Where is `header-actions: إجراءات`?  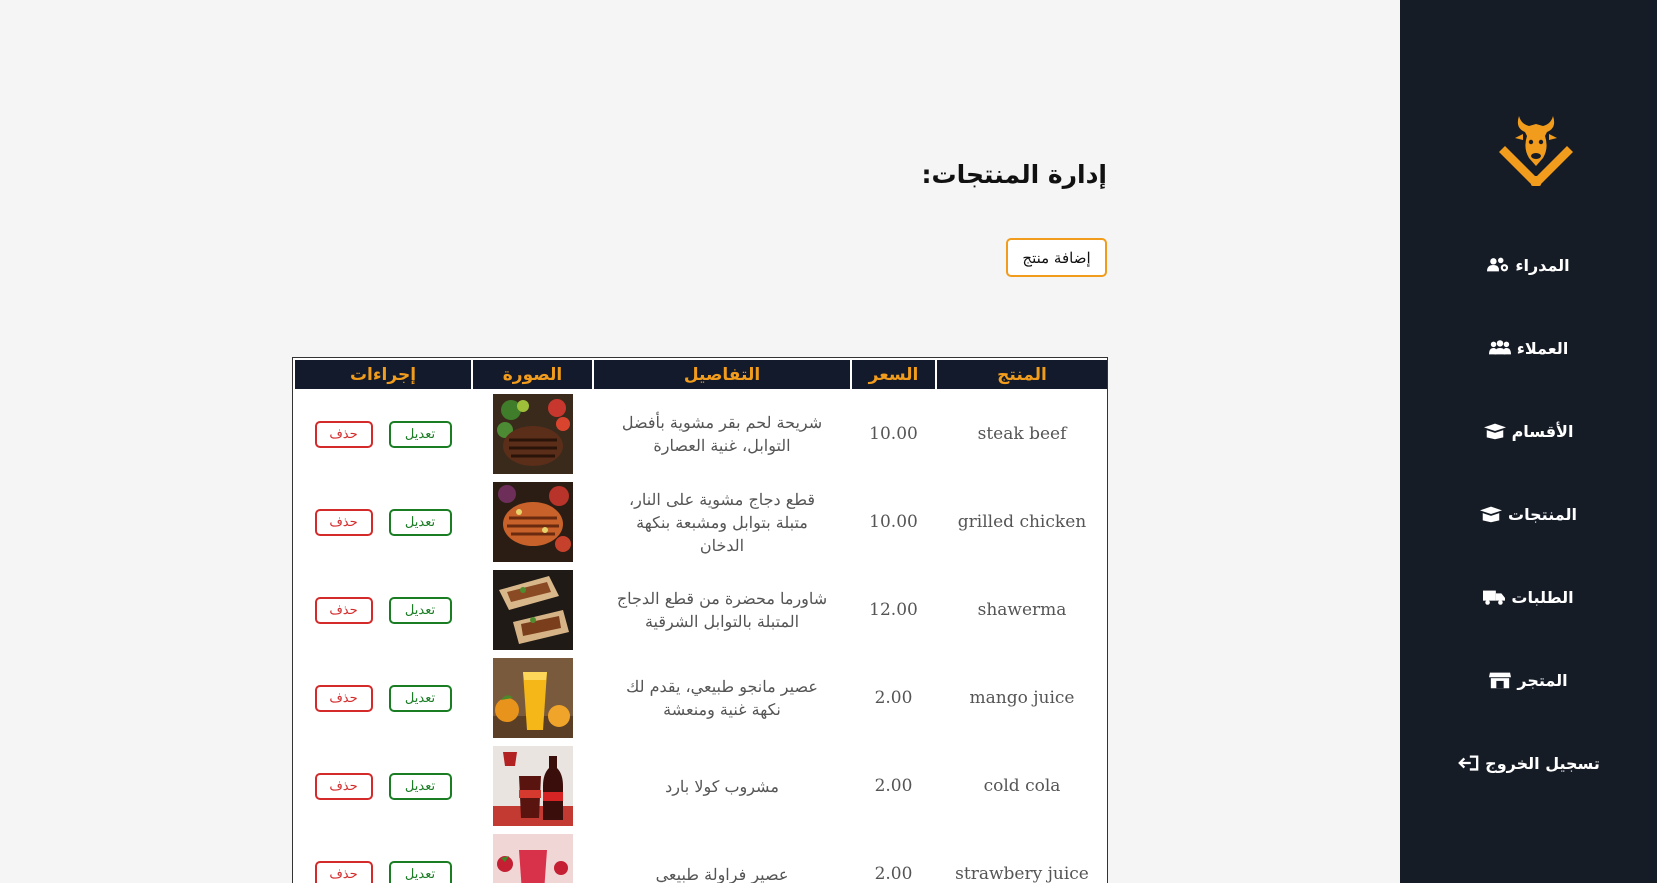 header-actions: إجراءات is located at coordinates (383, 374).